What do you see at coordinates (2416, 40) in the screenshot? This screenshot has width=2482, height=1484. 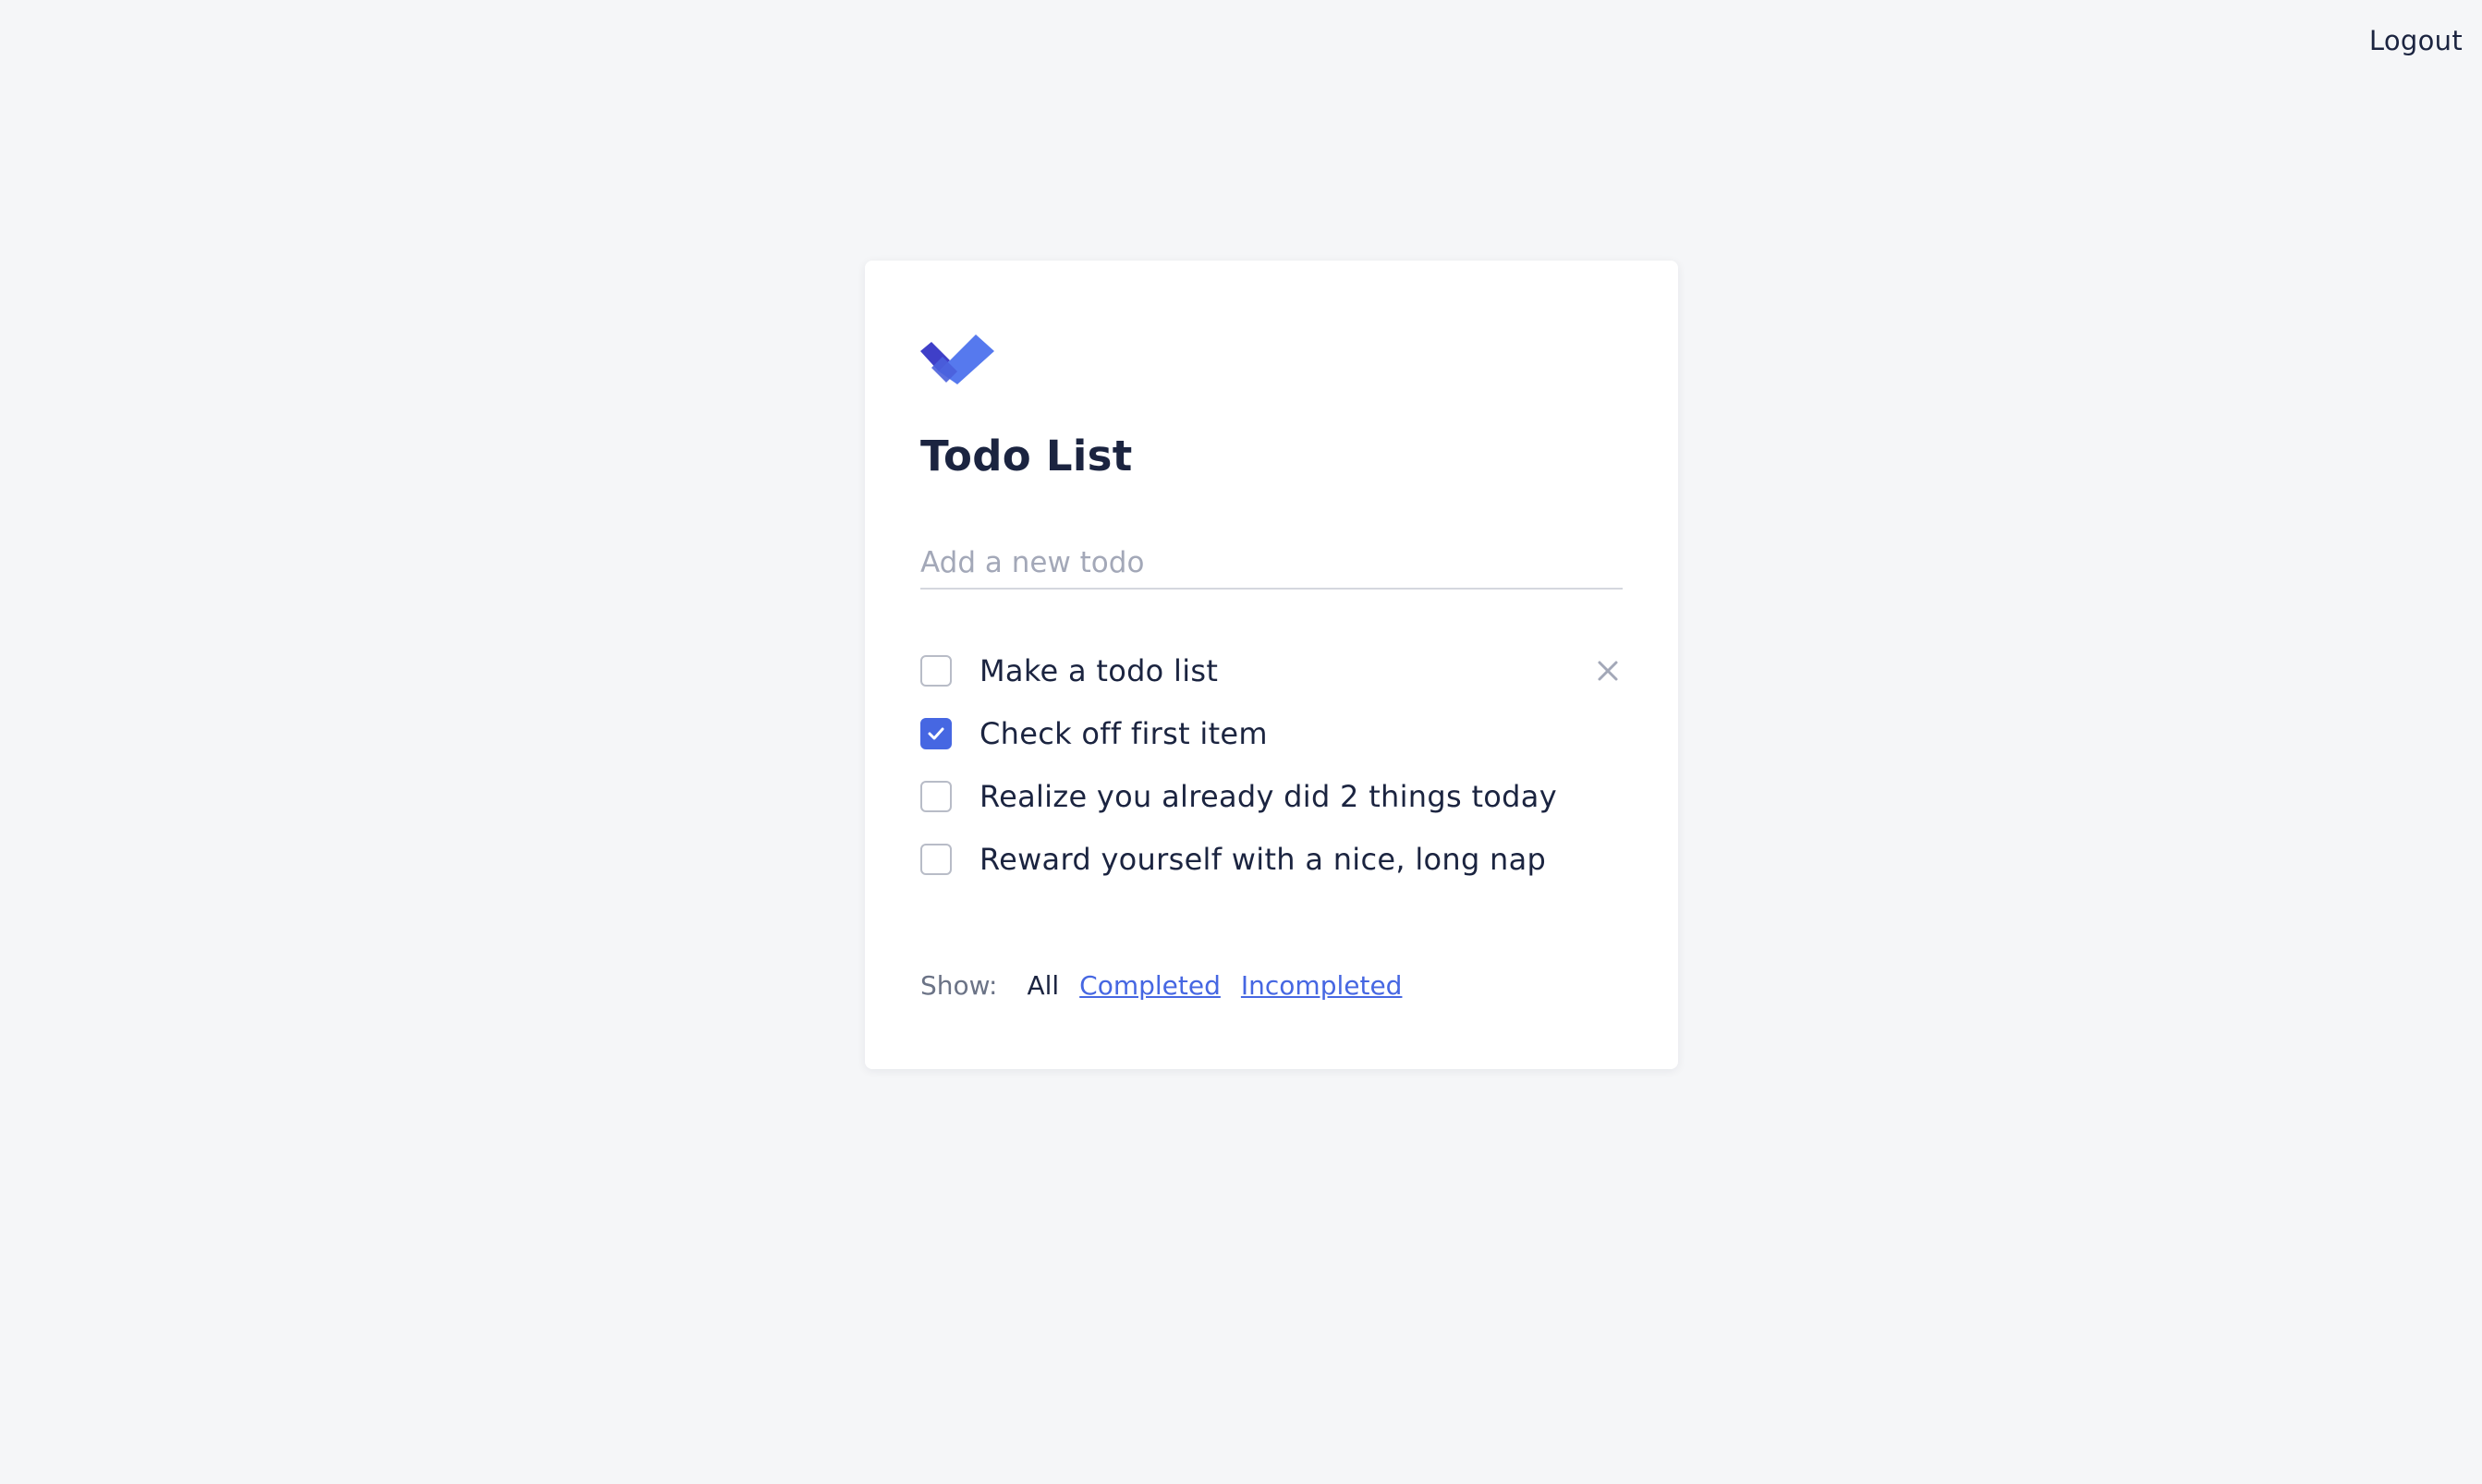 I see `logout-link: Logout` at bounding box center [2416, 40].